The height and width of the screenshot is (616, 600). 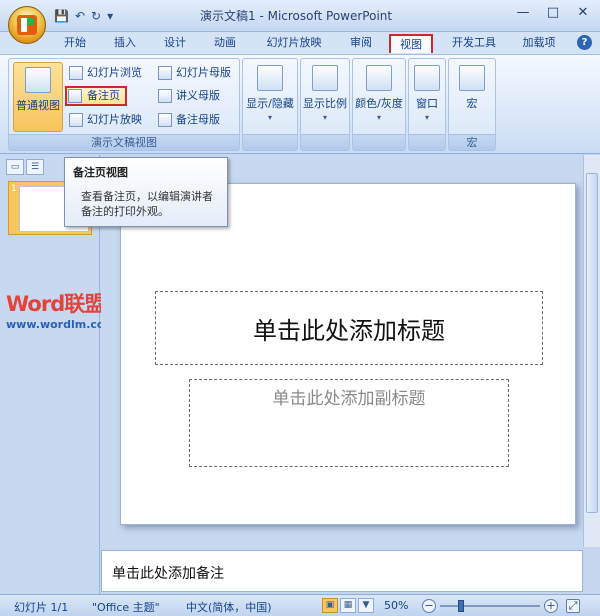 What do you see at coordinates (472, 78) in the screenshot?
I see `macros-icon` at bounding box center [472, 78].